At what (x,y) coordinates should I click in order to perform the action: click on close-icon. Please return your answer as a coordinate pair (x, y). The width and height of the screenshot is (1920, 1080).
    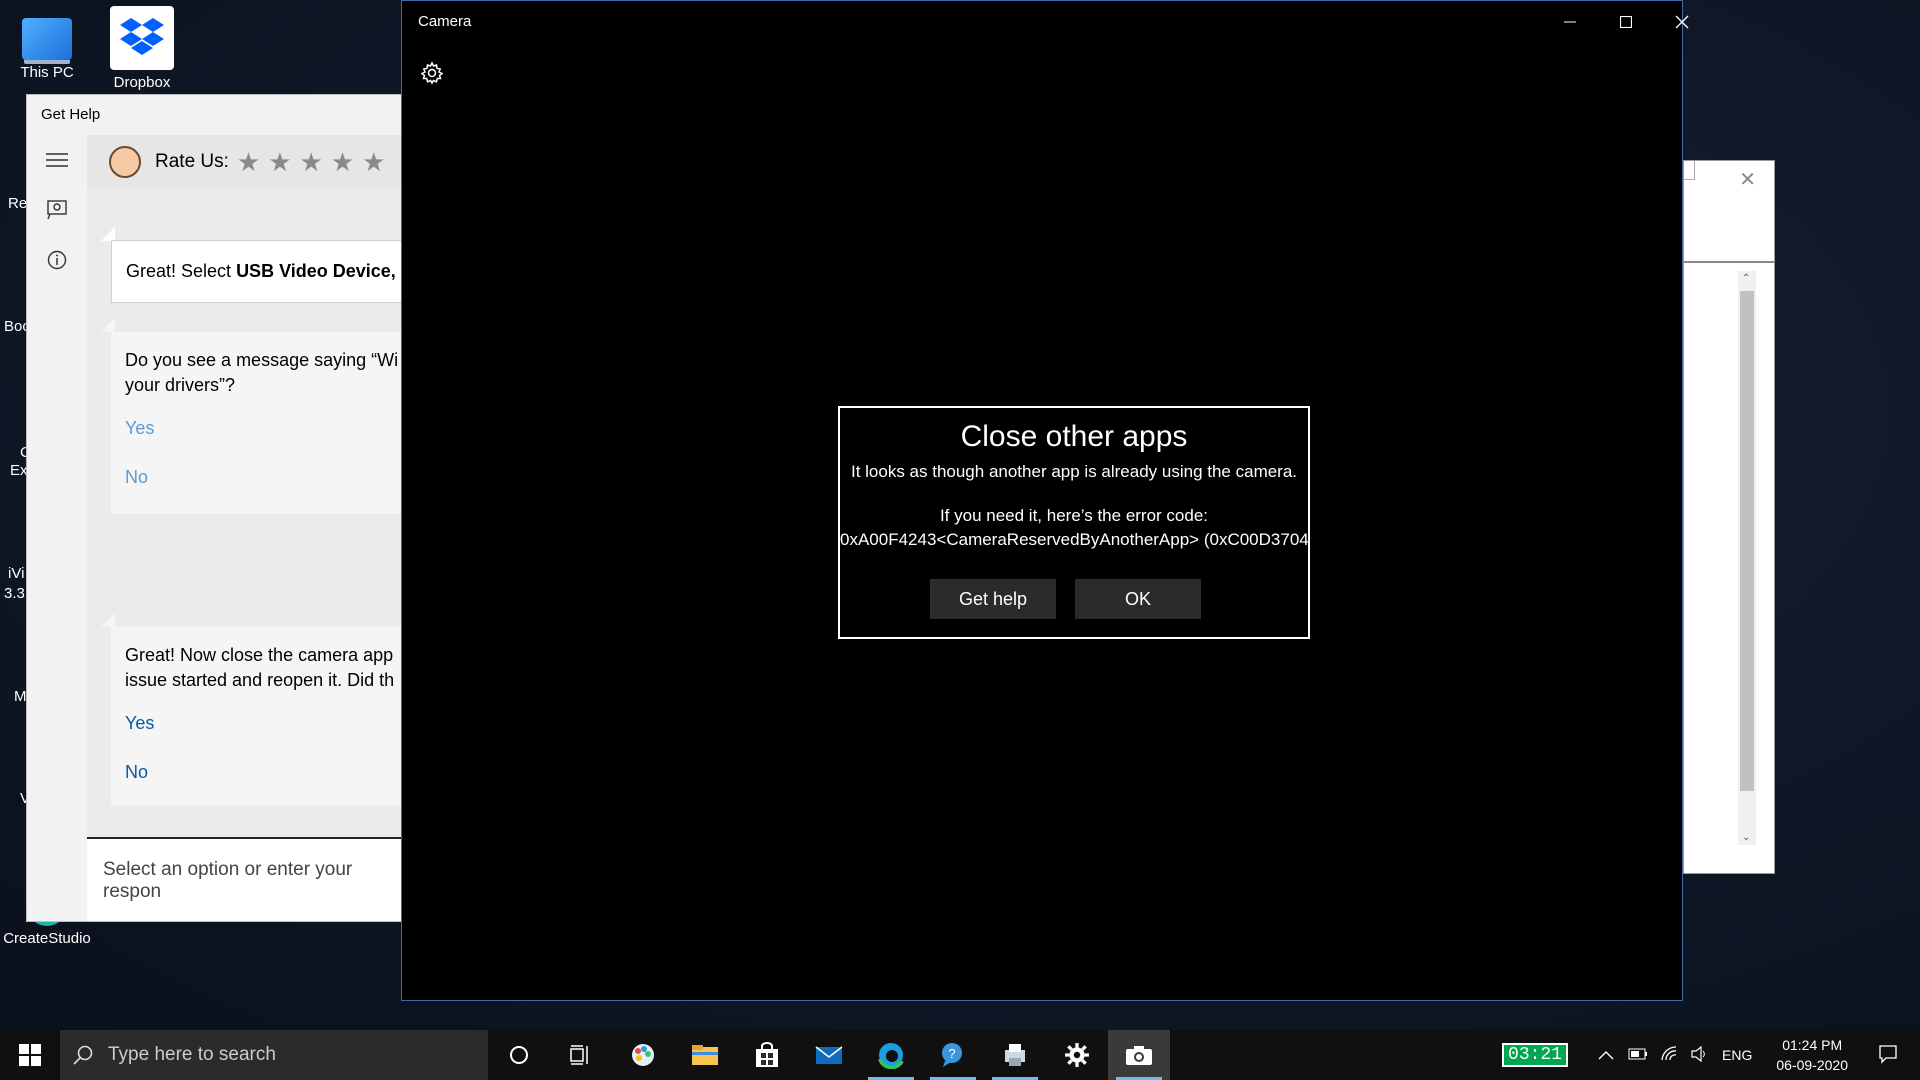
    Looking at the image, I should click on (1682, 22).